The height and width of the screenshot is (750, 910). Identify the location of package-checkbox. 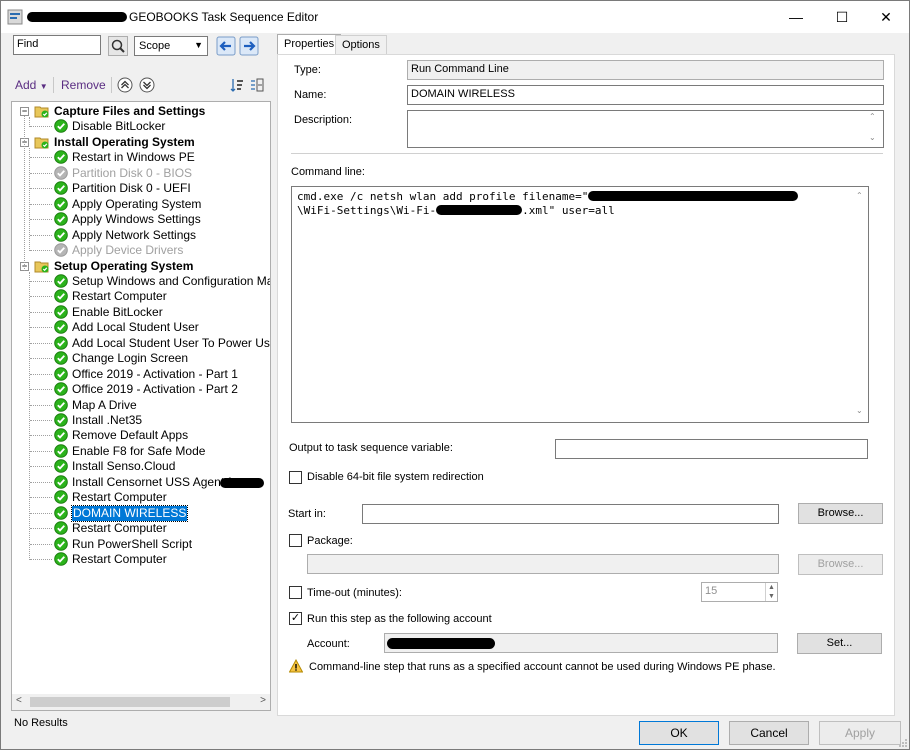
(295, 540).